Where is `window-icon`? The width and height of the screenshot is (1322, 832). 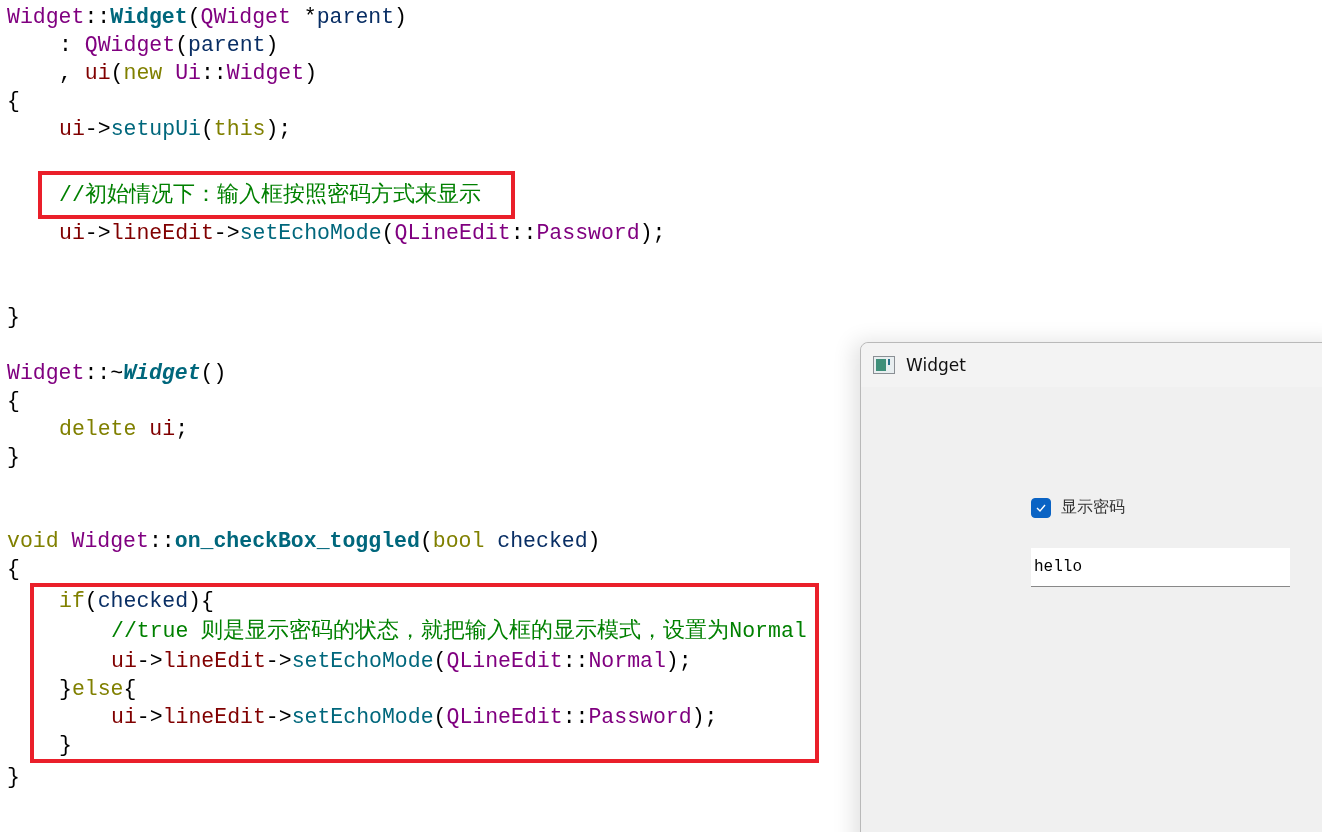 window-icon is located at coordinates (884, 365).